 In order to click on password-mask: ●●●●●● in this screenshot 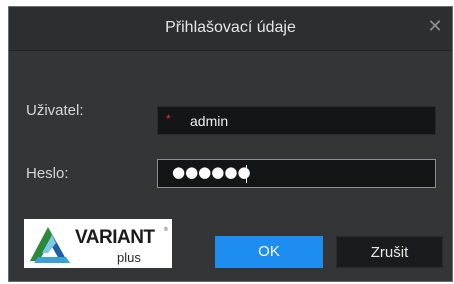, I will do `click(211, 172)`.